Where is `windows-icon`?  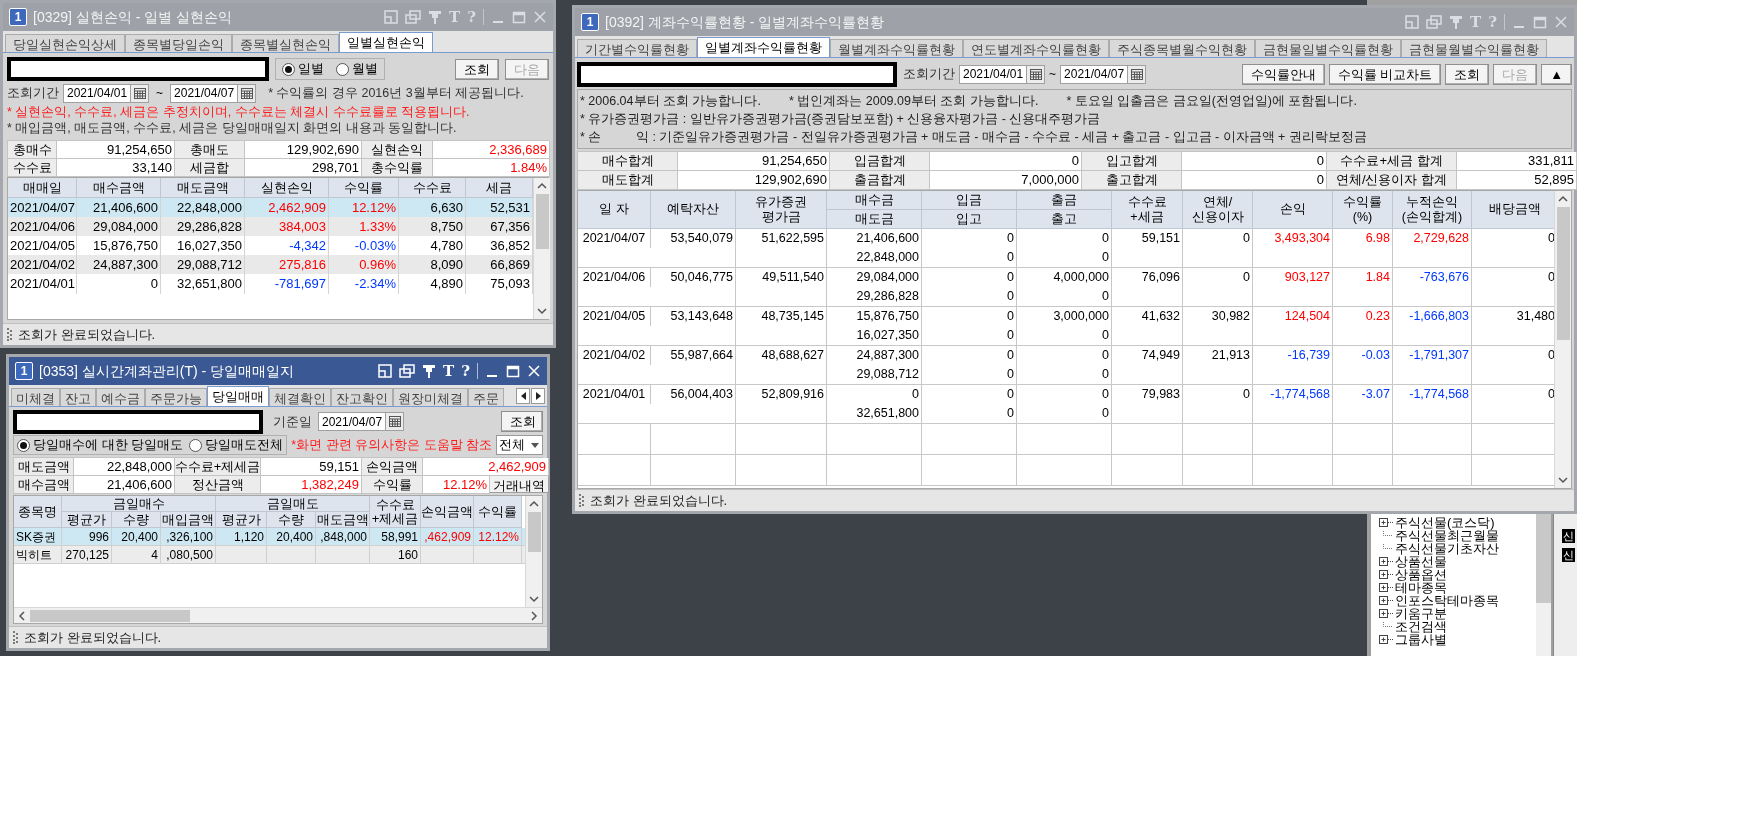 windows-icon is located at coordinates (407, 371).